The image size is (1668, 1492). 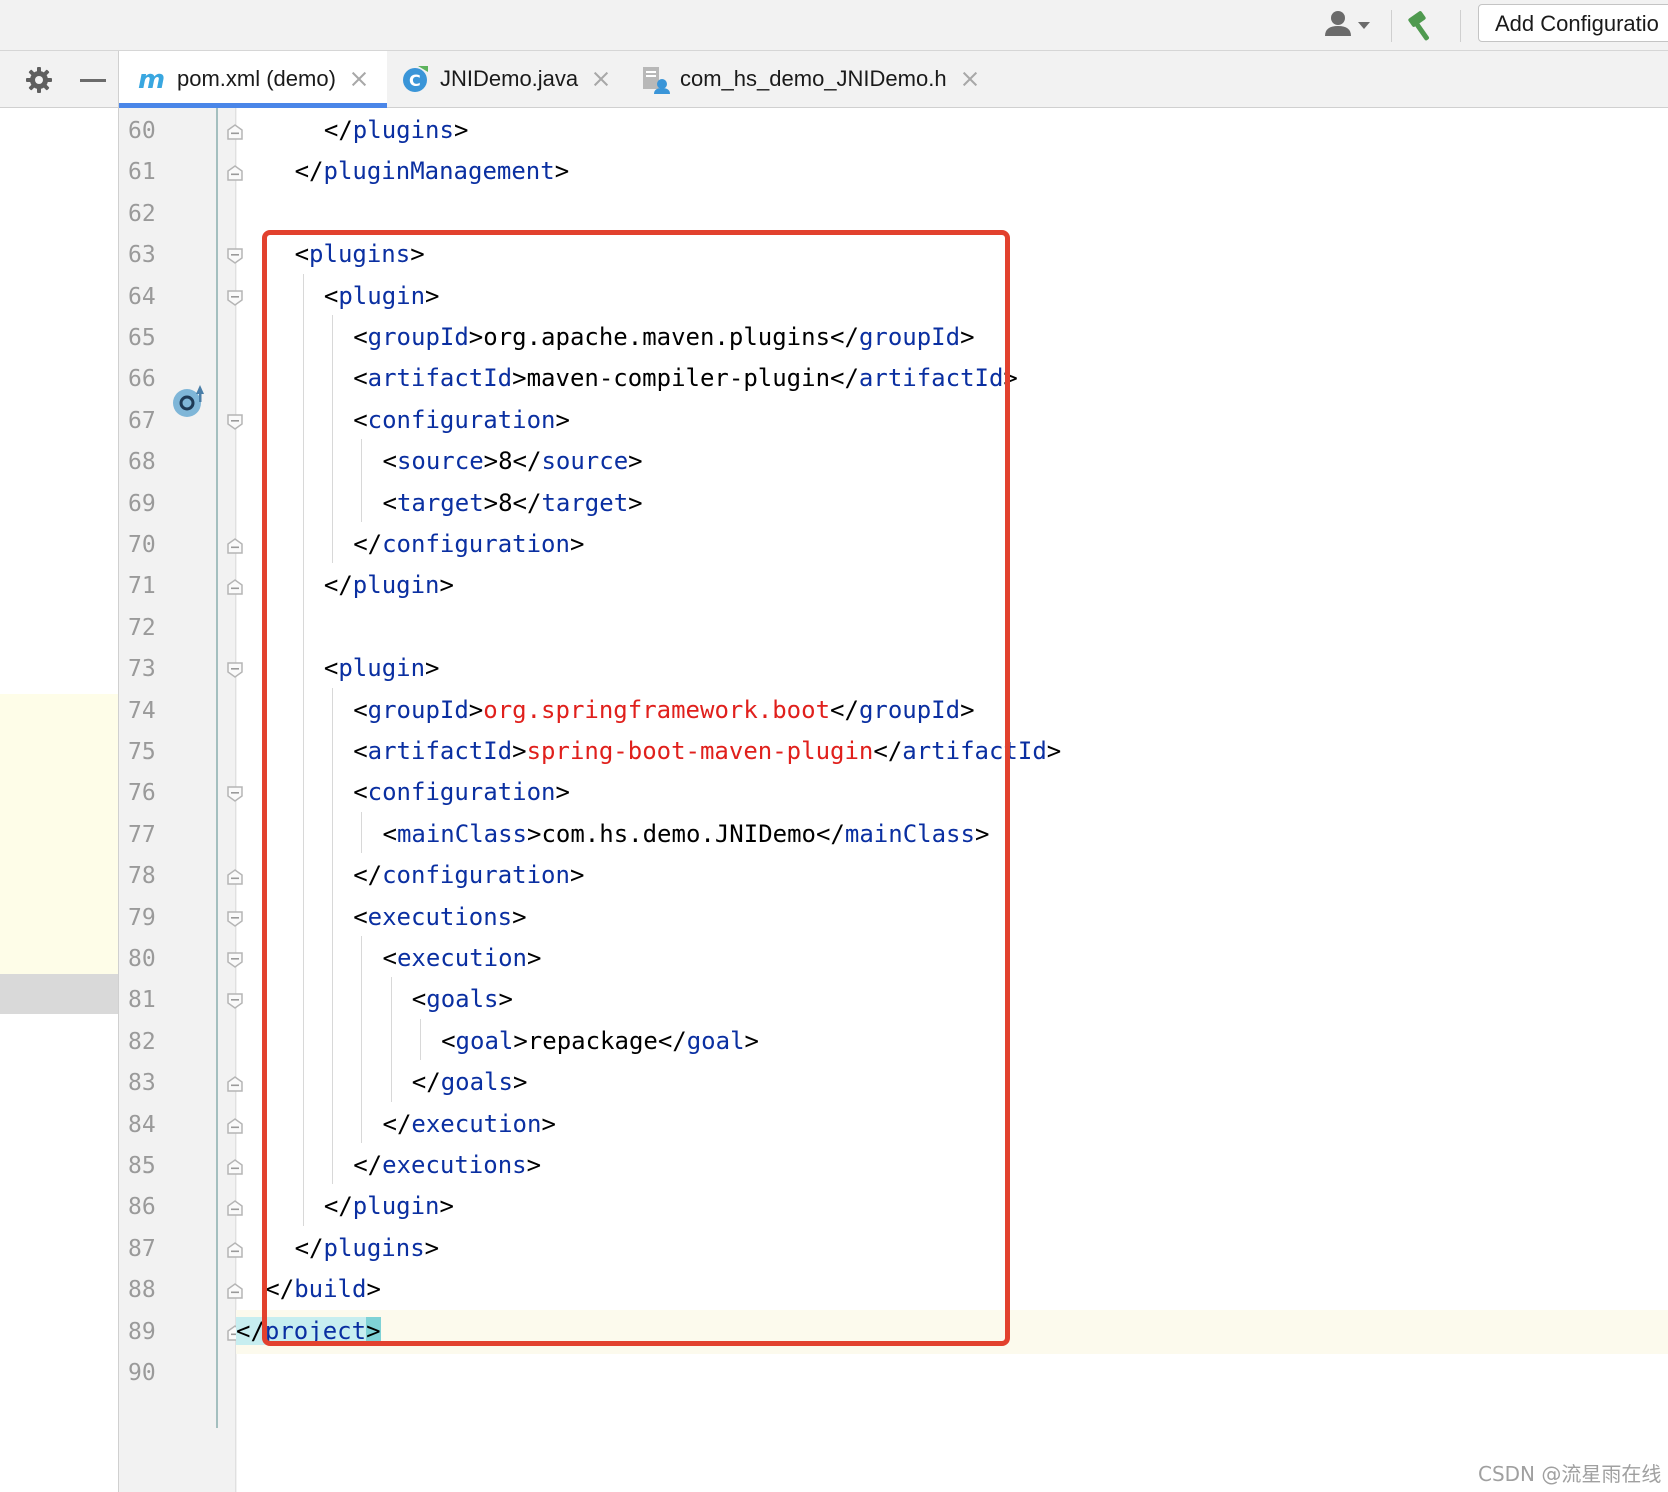 What do you see at coordinates (39, 80) in the screenshot?
I see `gear-icon` at bounding box center [39, 80].